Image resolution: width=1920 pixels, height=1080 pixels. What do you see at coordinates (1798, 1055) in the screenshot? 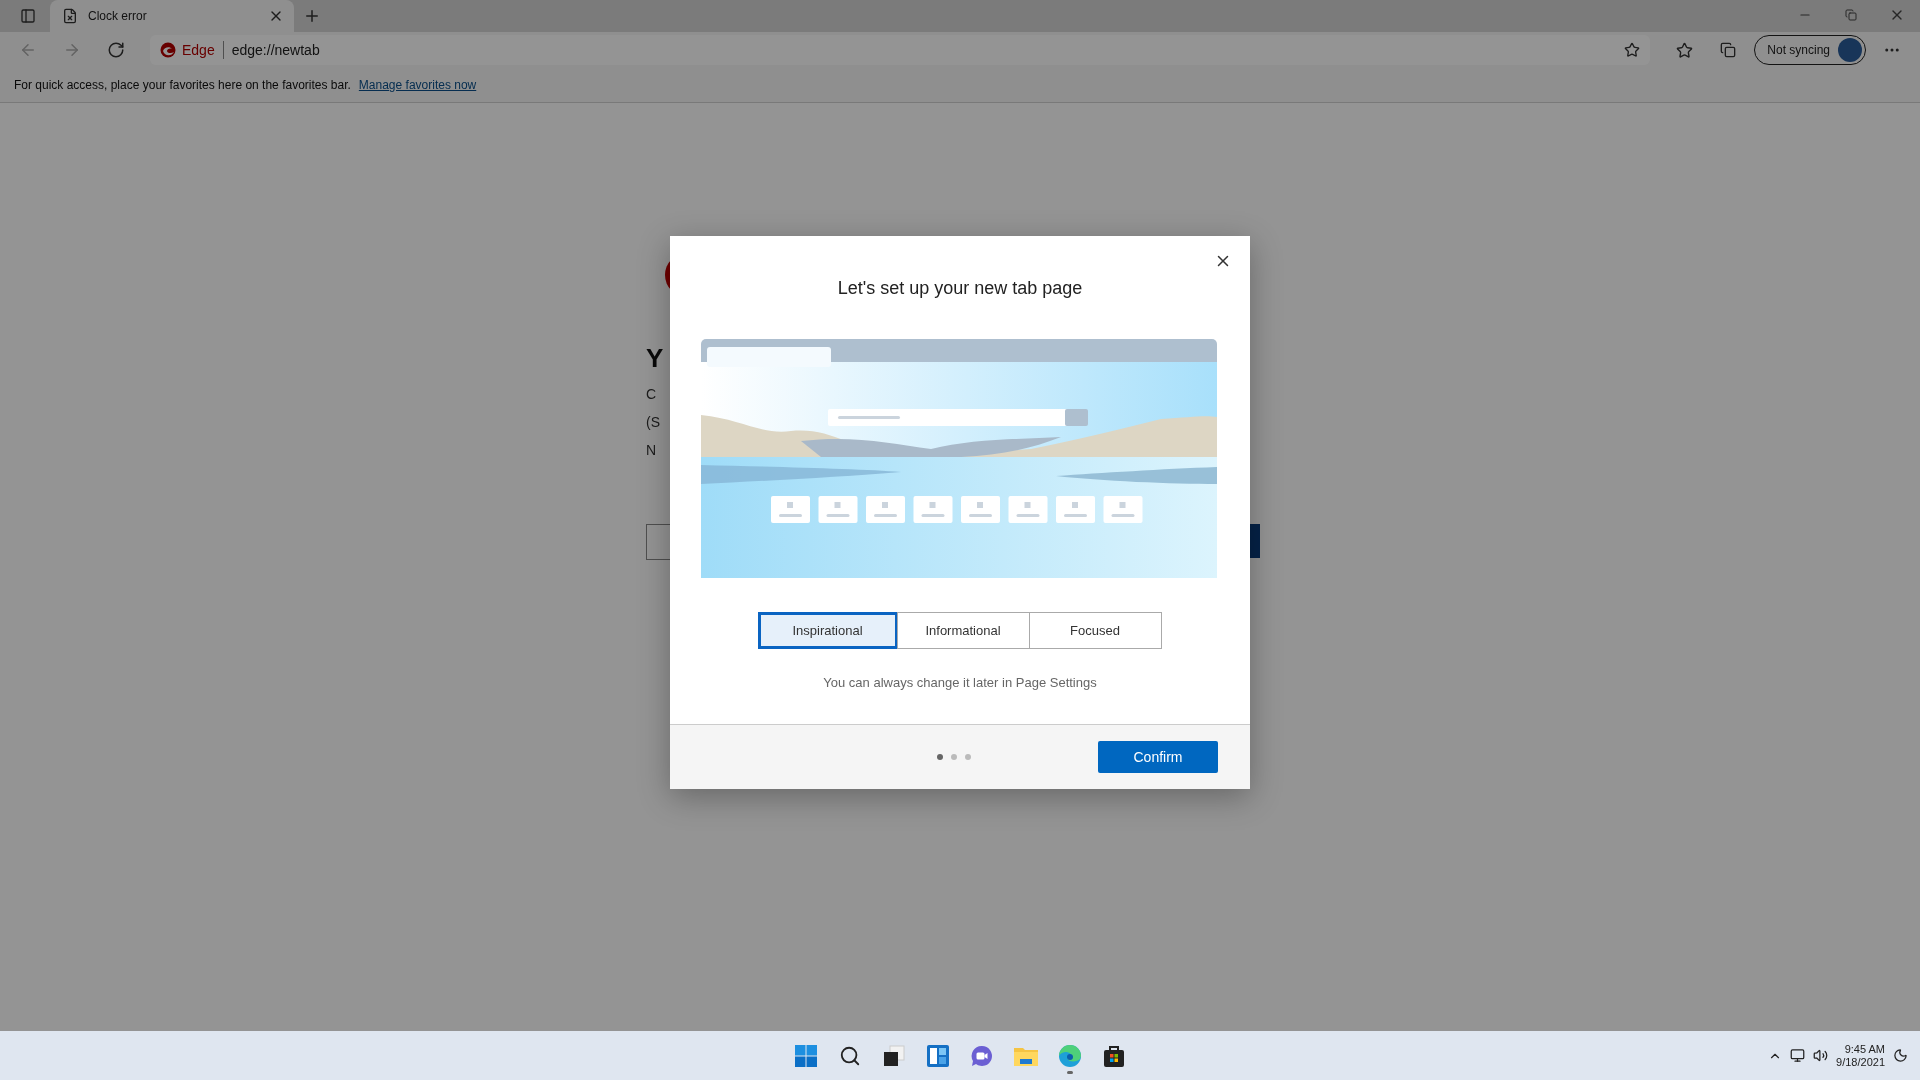
I see `network-icon` at bounding box center [1798, 1055].